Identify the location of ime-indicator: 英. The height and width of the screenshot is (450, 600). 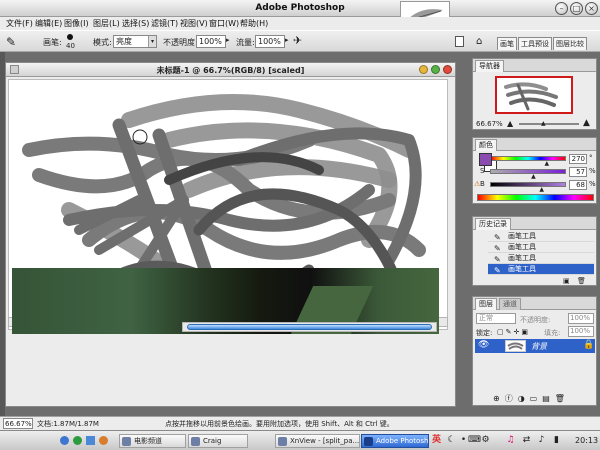
(436, 440).